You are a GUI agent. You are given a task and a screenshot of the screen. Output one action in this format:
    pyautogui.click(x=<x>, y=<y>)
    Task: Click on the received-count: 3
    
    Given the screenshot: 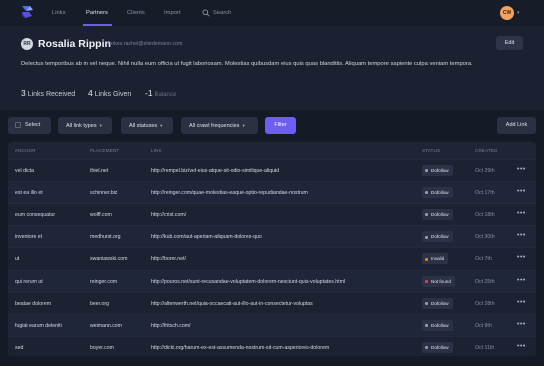 What is the action you would take?
    pyautogui.click(x=23, y=93)
    